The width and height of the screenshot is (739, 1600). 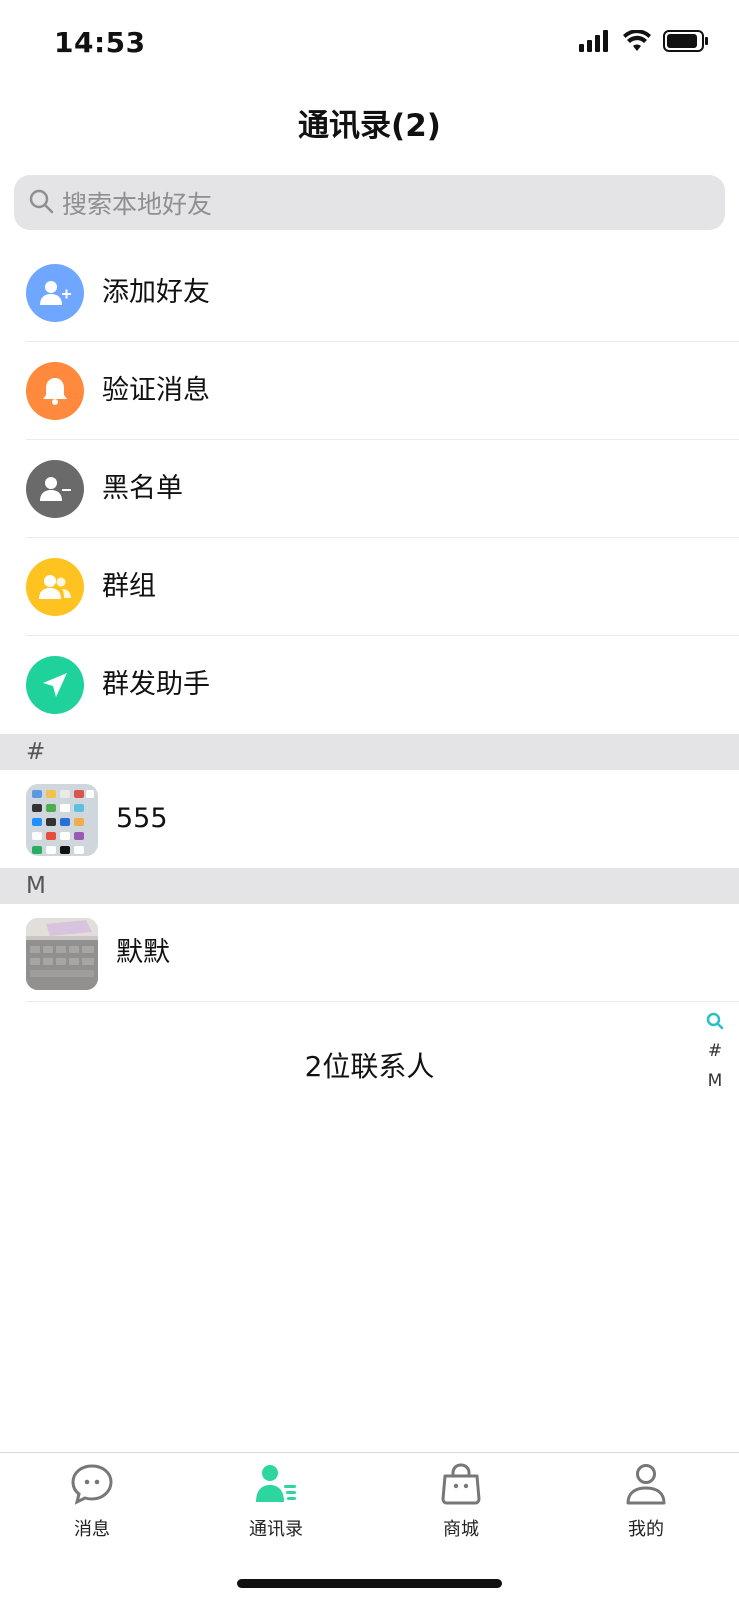 I want to click on contact-name: 555, so click(x=142, y=818).